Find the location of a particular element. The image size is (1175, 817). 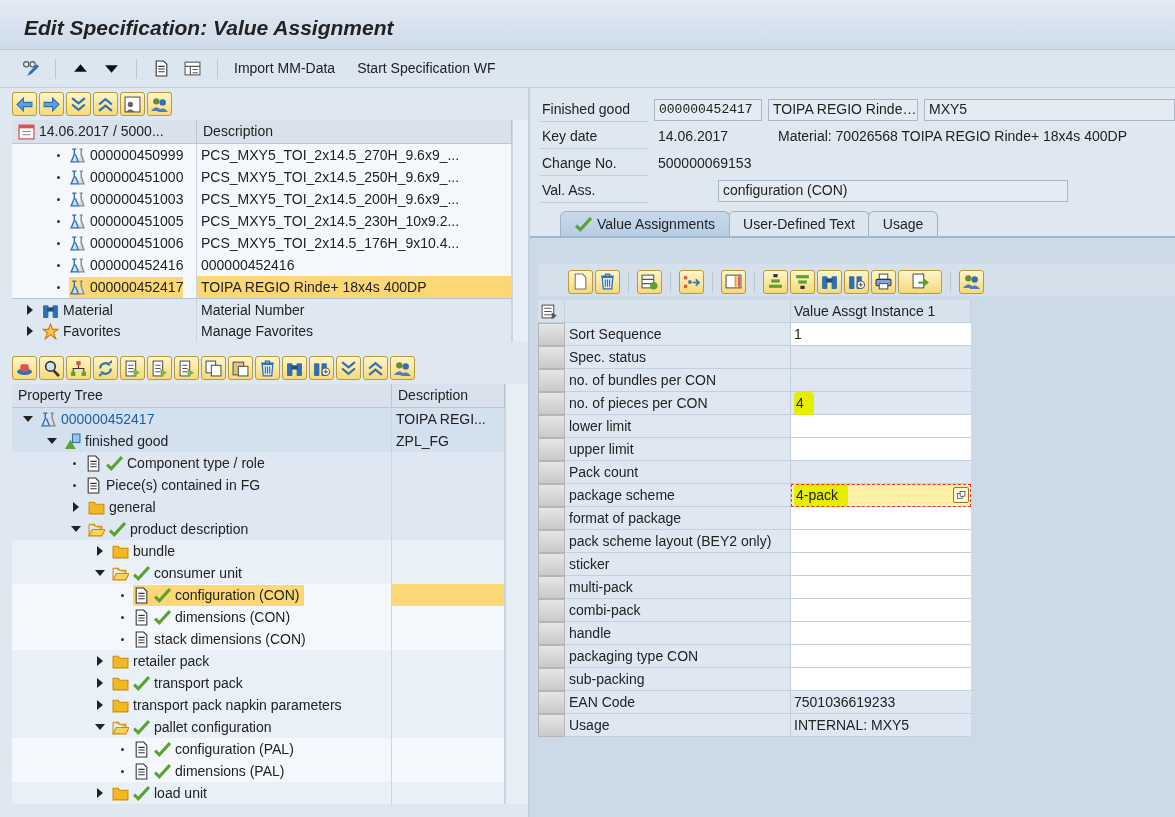

tree-row: finished good ZPL_FG is located at coordinates (258, 441).